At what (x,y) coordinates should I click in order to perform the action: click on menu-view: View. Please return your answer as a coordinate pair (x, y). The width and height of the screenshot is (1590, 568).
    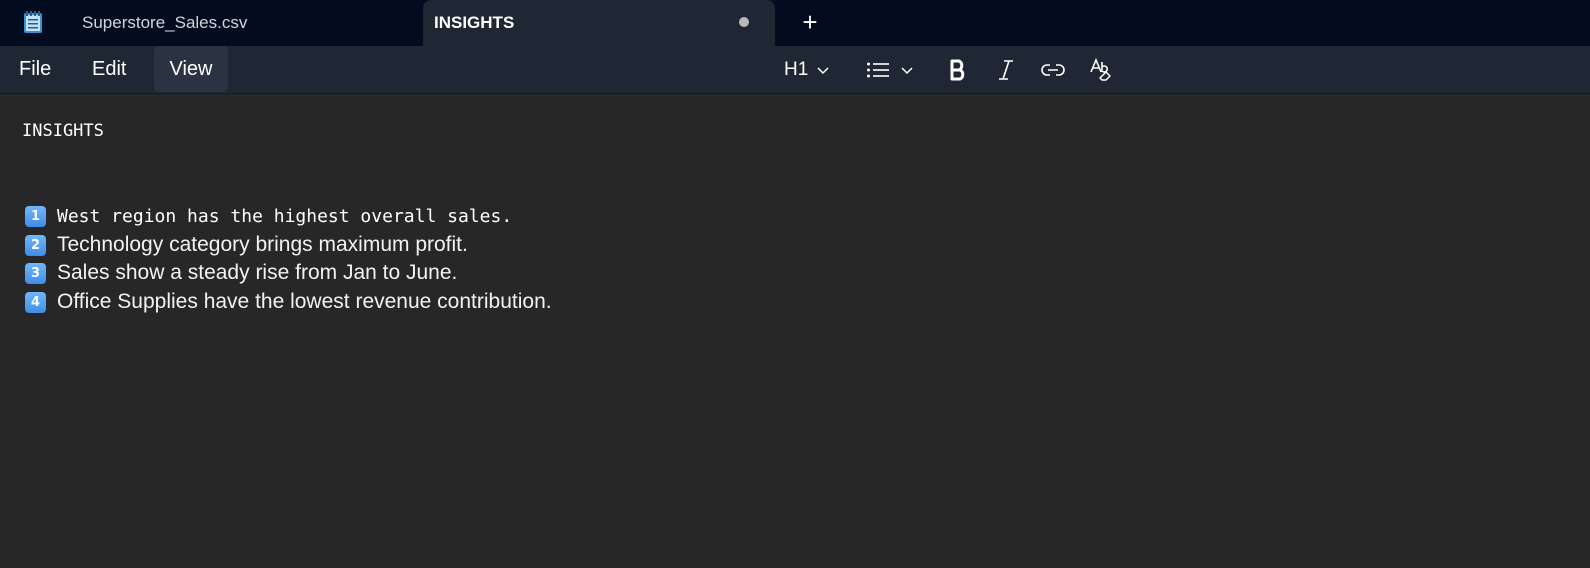
    Looking at the image, I should click on (191, 69).